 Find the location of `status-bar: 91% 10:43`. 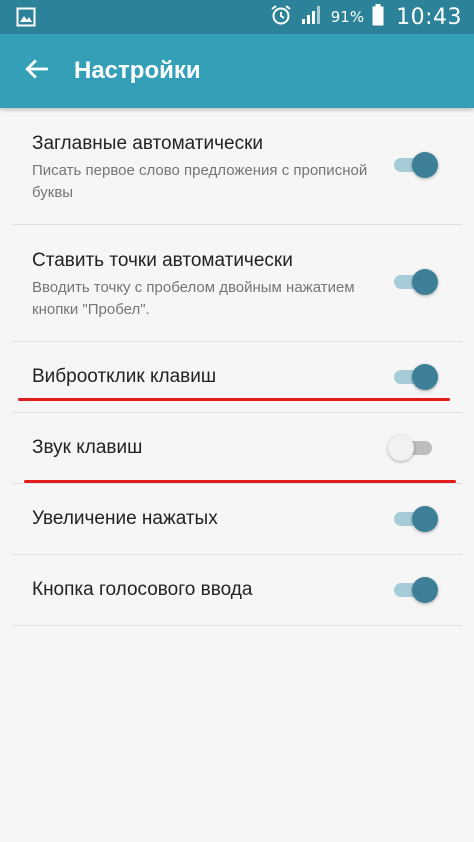

status-bar: 91% 10:43 is located at coordinates (237, 17).